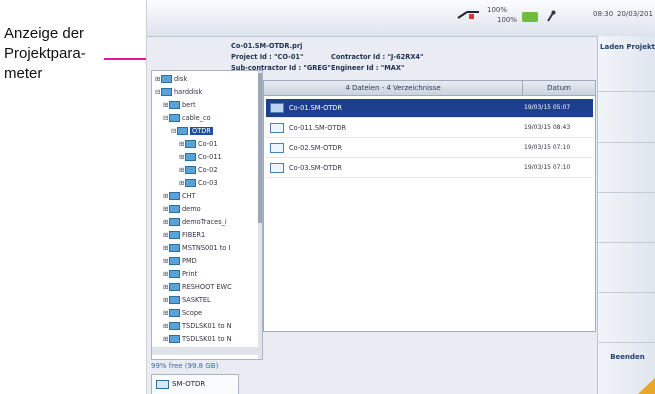 The image size is (655, 394). I want to click on corner-arrow-icon, so click(646, 385).